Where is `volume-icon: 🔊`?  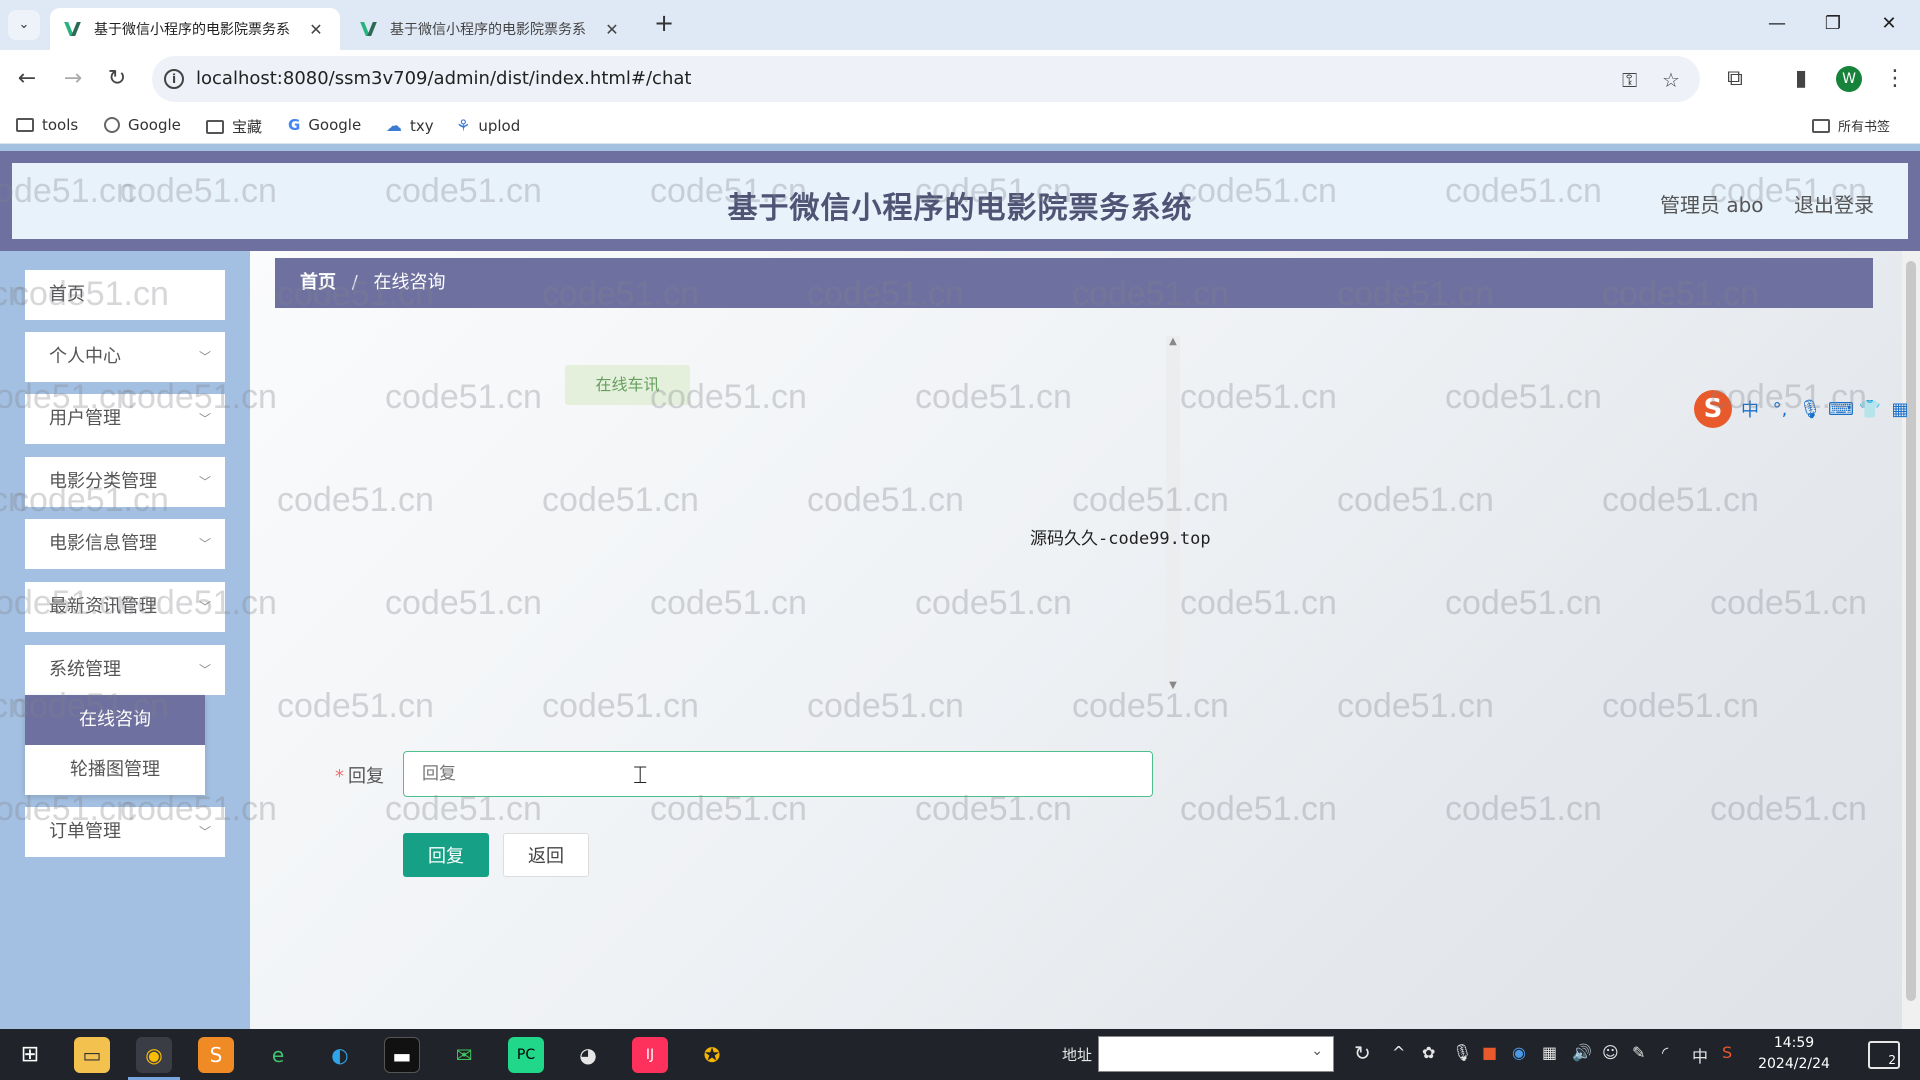 volume-icon: 🔊 is located at coordinates (1582, 1052).